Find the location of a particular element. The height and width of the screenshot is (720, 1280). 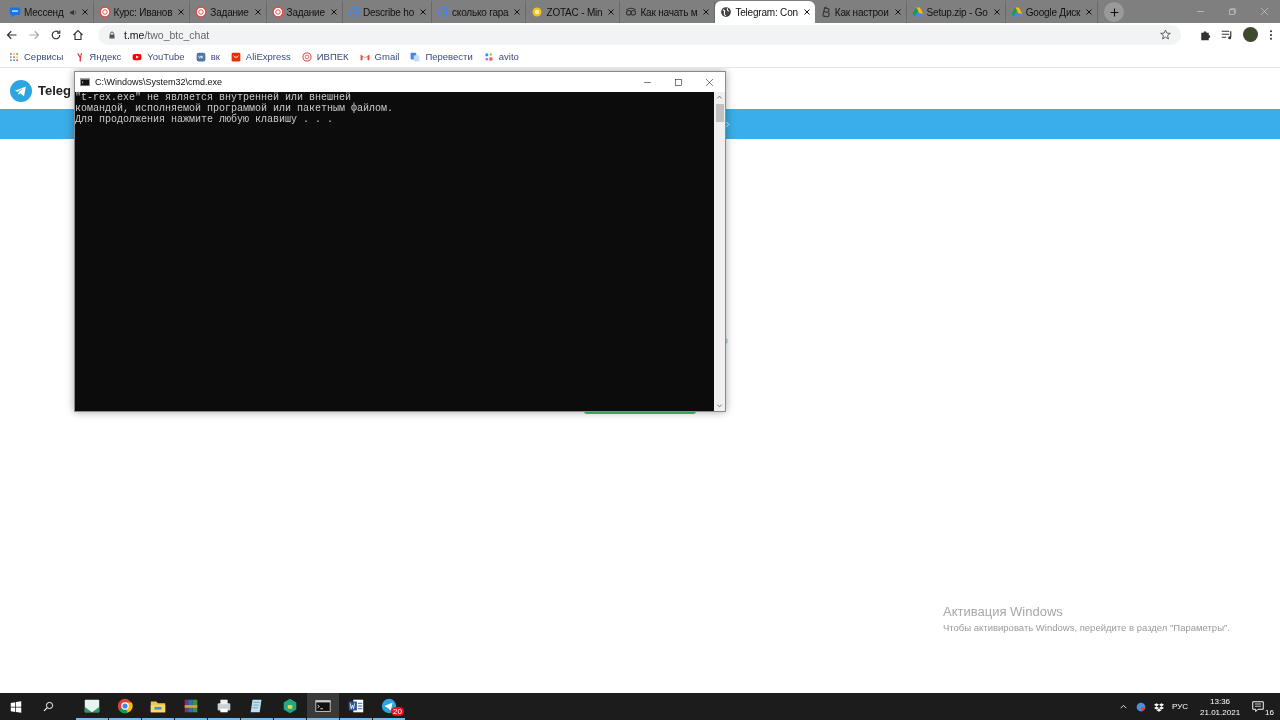

bookmark-link: Перевести is located at coordinates (441, 56).